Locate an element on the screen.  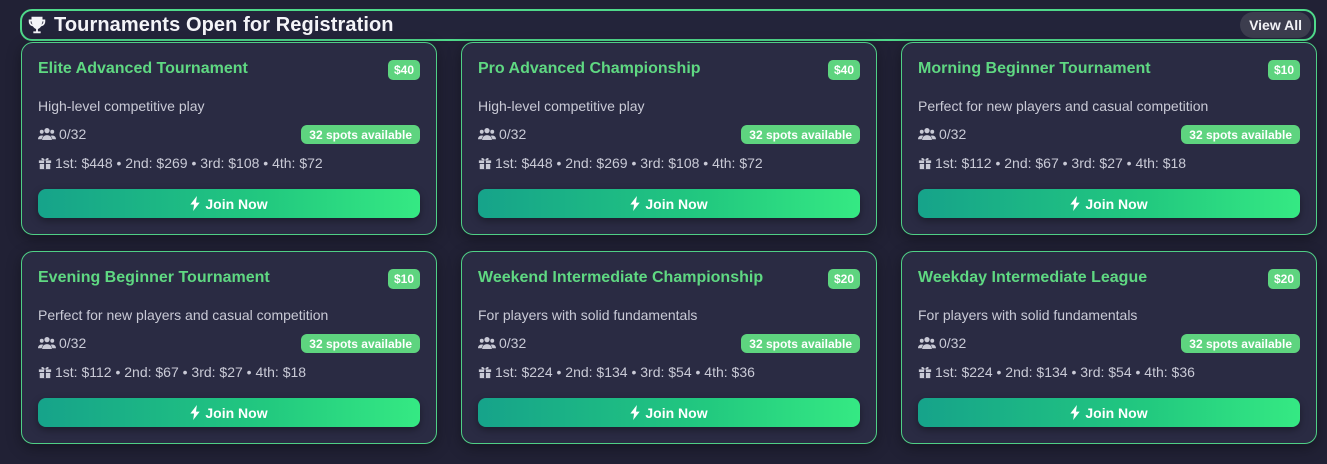
tournament-name: Weekend Intermediate Championship is located at coordinates (620, 278).